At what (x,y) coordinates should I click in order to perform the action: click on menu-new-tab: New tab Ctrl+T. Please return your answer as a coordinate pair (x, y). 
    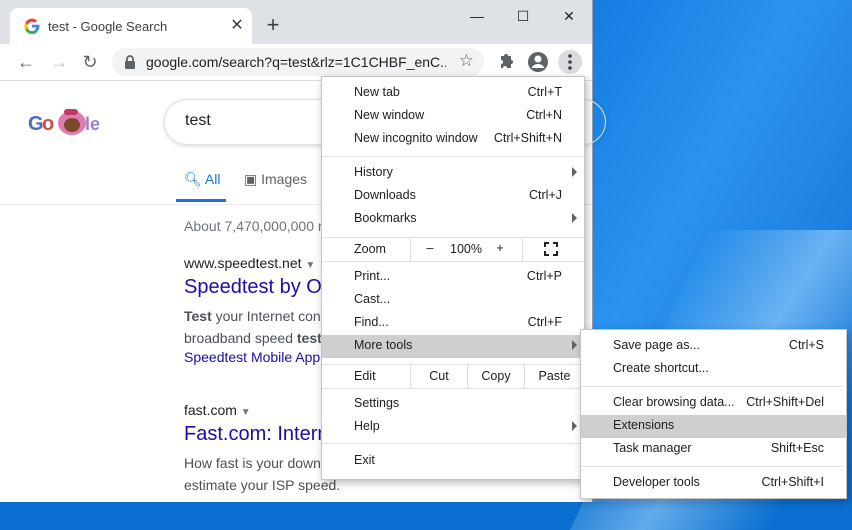
    Looking at the image, I should click on (453, 93).